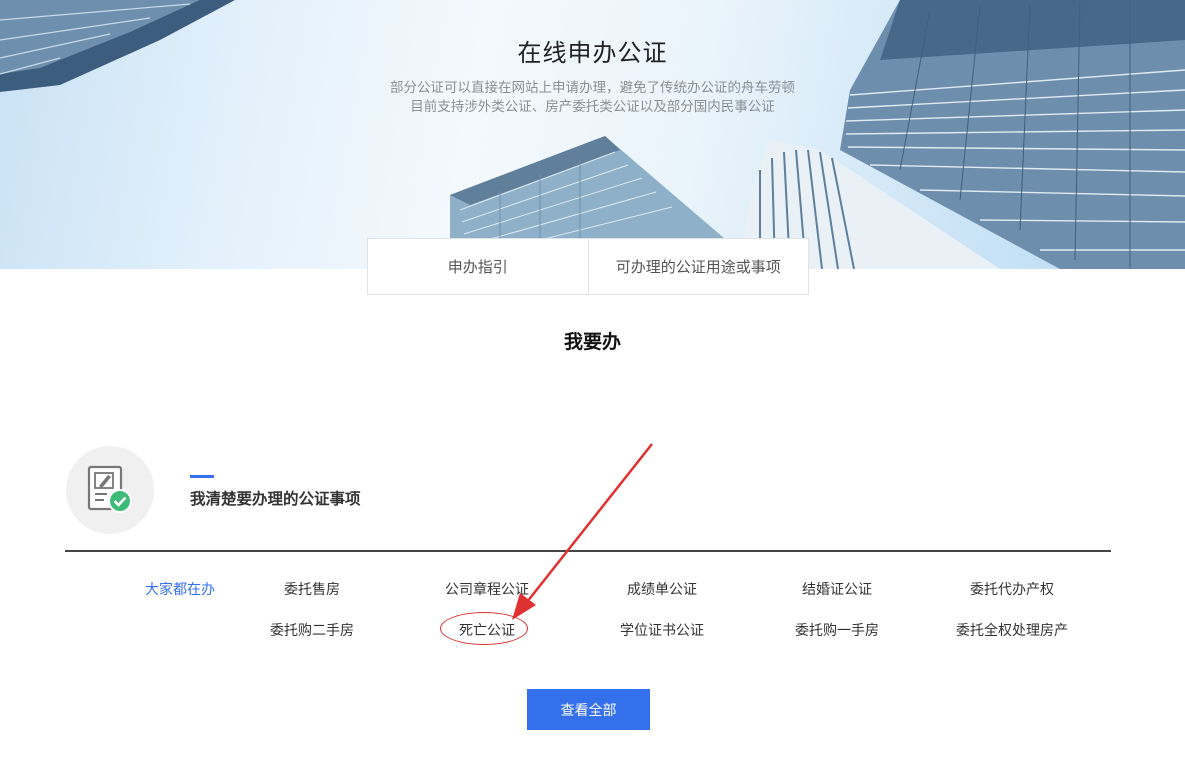 The image size is (1185, 762). What do you see at coordinates (180, 590) in the screenshot?
I see `popular-label: 大家都在办` at bounding box center [180, 590].